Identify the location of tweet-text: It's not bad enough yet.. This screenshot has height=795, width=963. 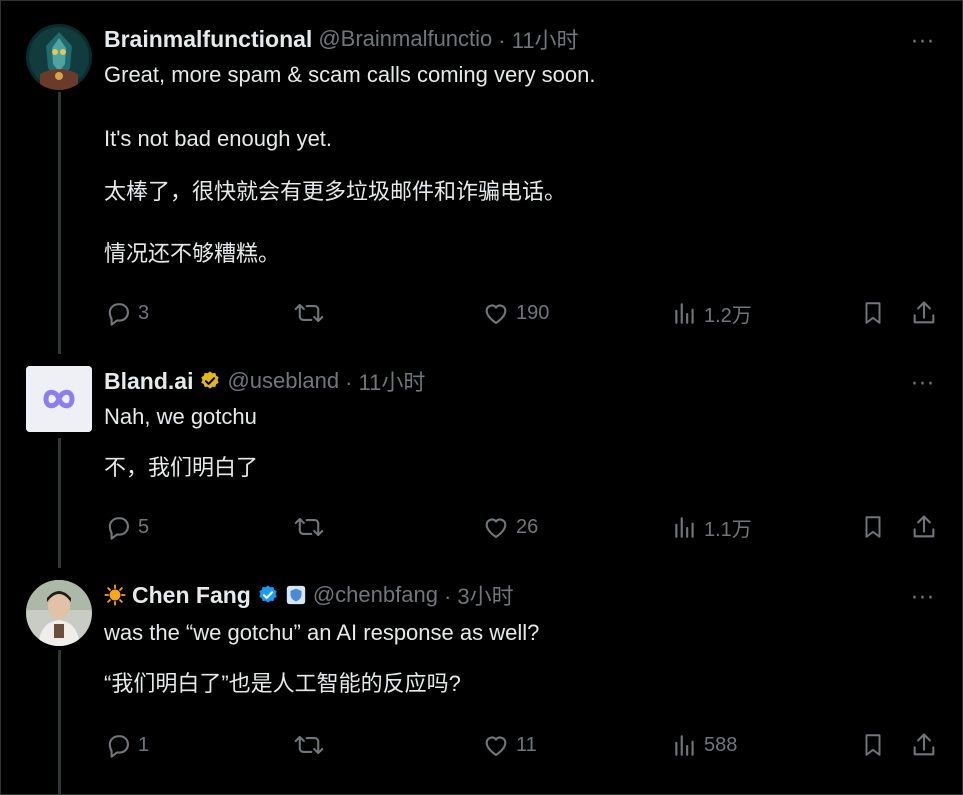
(218, 138).